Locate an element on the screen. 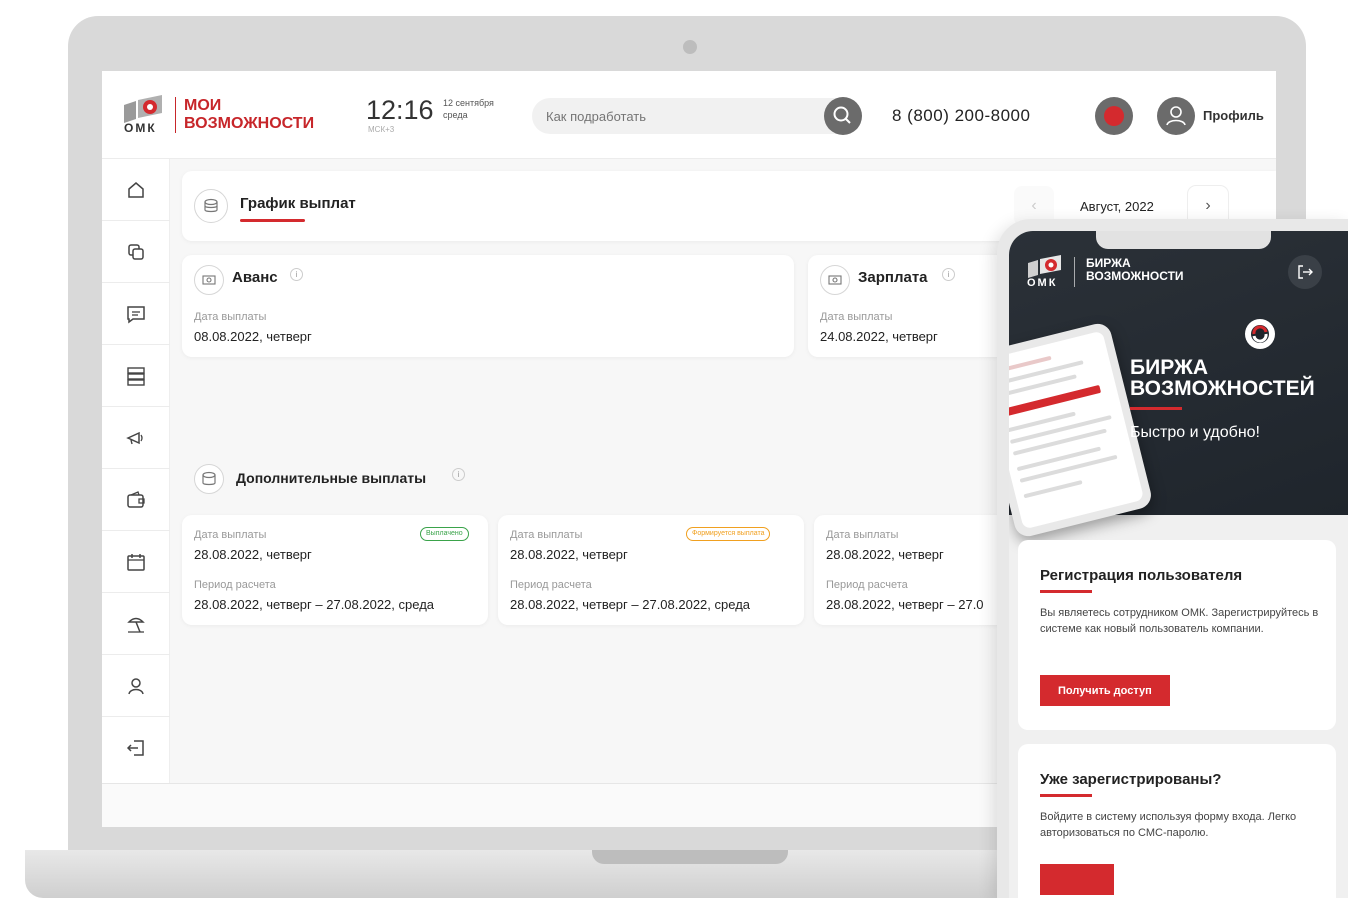 This screenshot has width=1348, height=898. laptop-camera is located at coordinates (690, 47).